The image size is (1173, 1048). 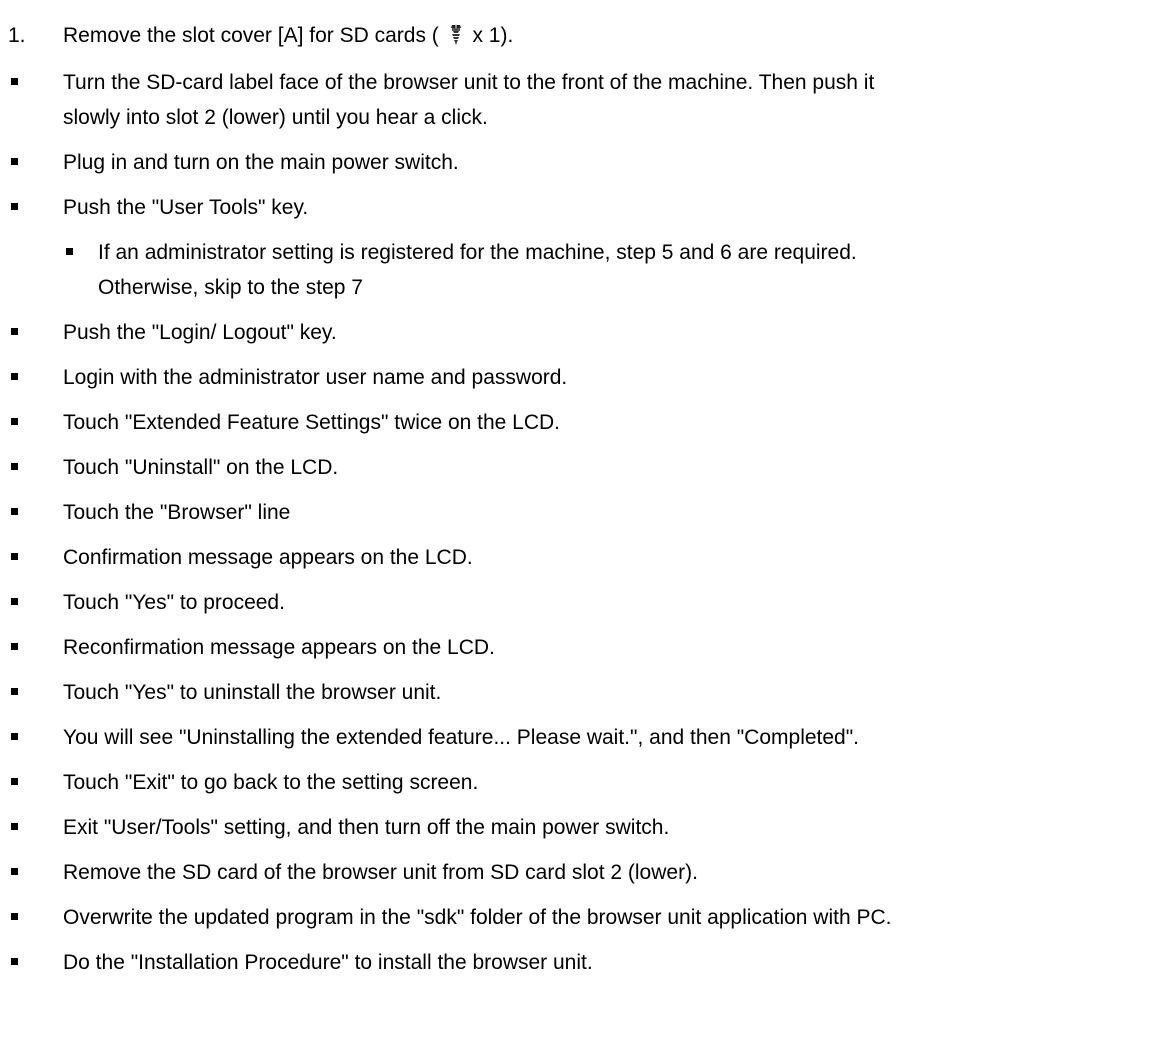 I want to click on bullet-text-line: Otherwise, skip to the step 7, so click(x=230, y=287).